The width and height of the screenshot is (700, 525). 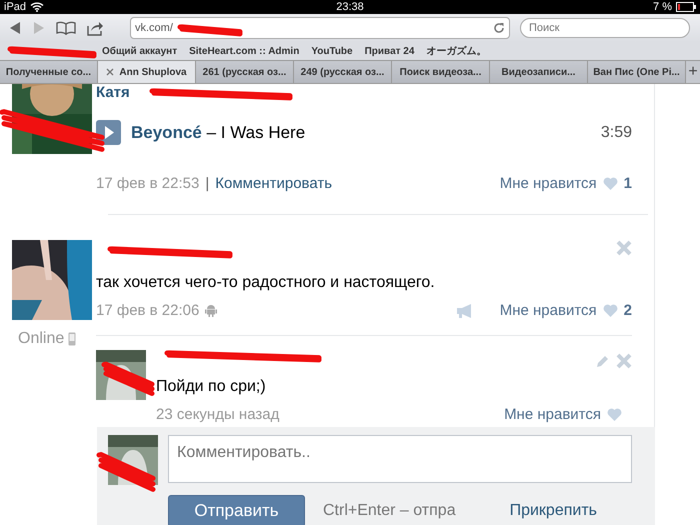 I want to click on comment-text: Пойди по сри;), so click(x=211, y=387).